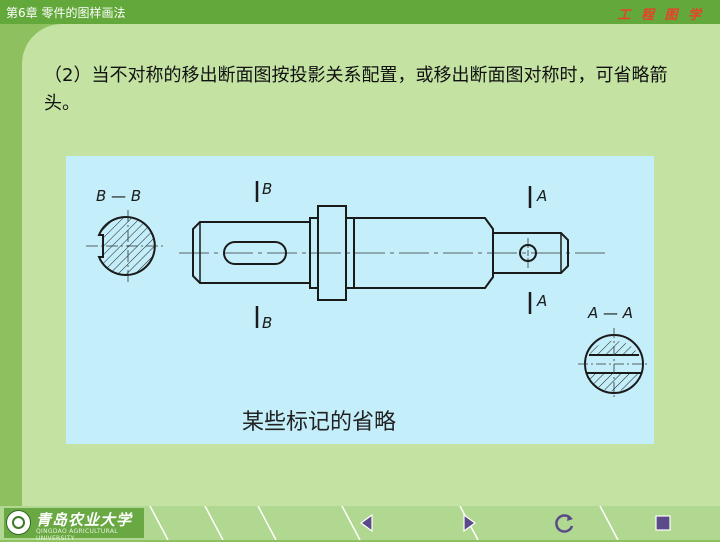 This screenshot has width=720, height=542. What do you see at coordinates (614, 352) in the screenshot?
I see `section-aa: A — A` at bounding box center [614, 352].